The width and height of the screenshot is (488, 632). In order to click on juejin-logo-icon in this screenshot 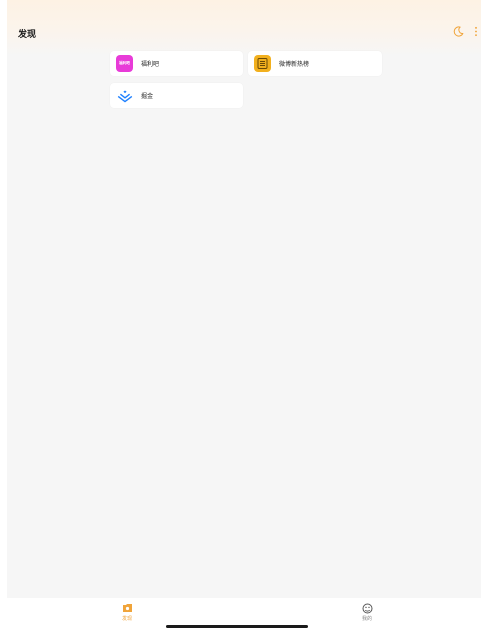, I will do `click(124, 95)`.